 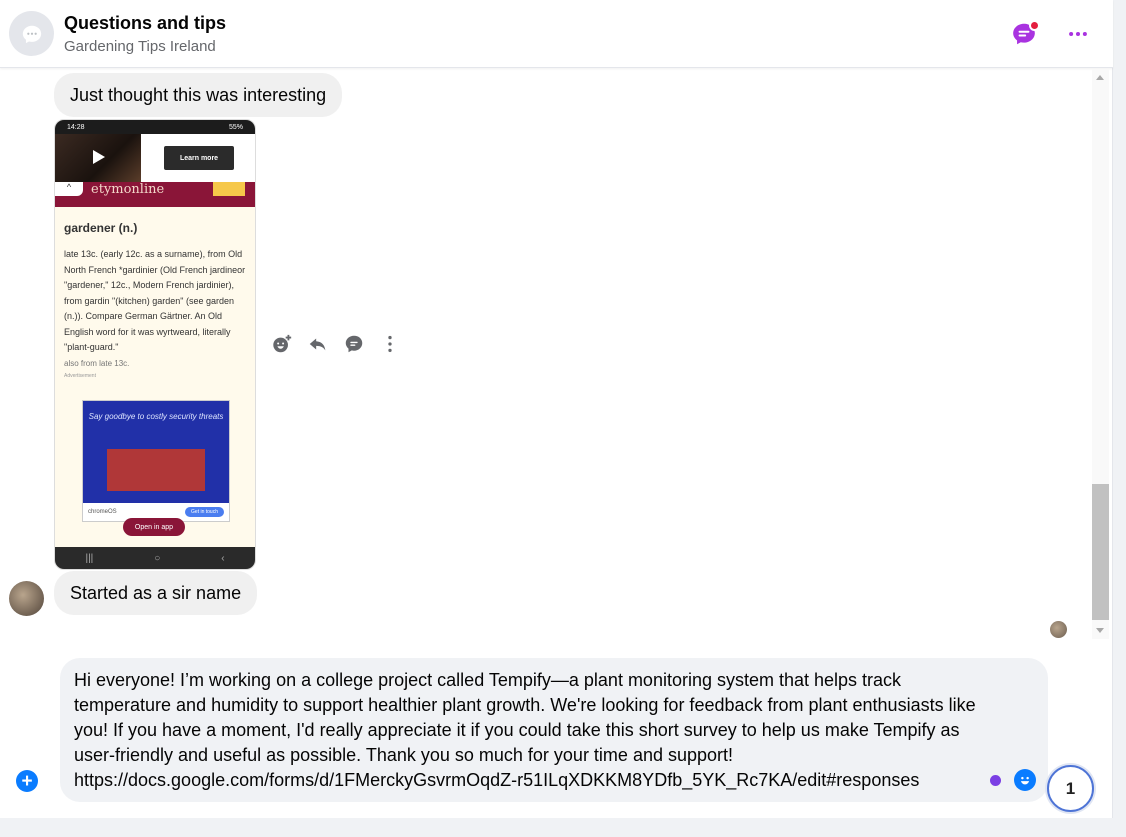 I want to click on ad-warning-graphic, so click(x=156, y=470).